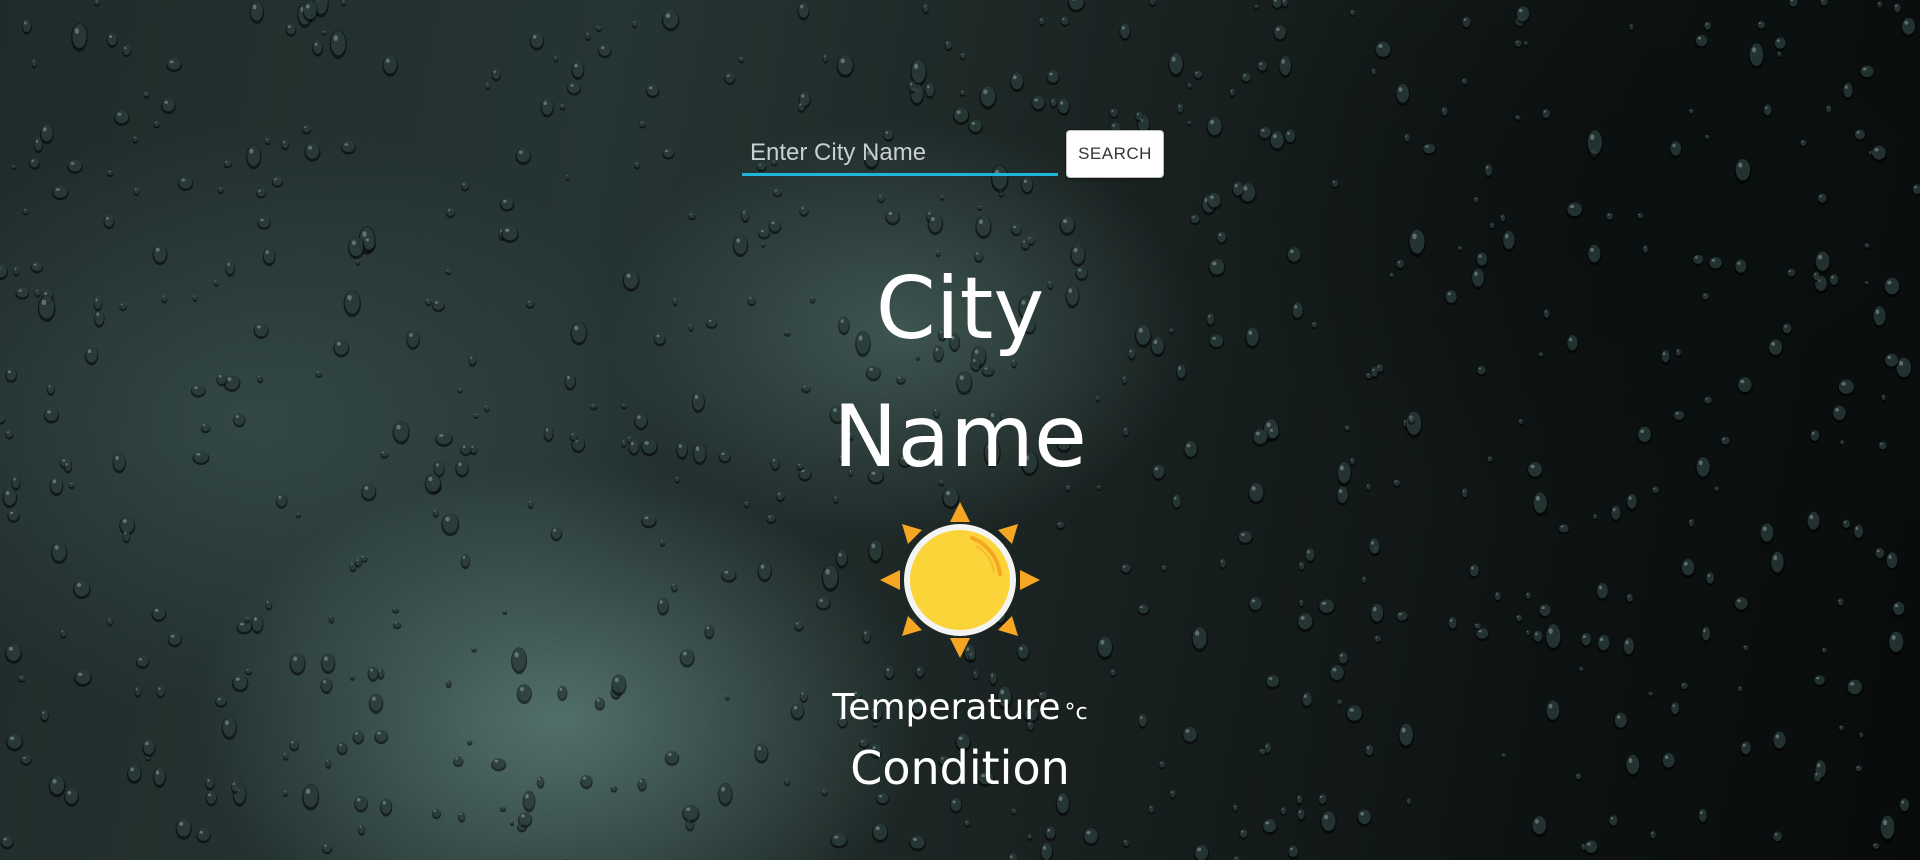  I want to click on temperature-label: Temperature, so click(946, 707).